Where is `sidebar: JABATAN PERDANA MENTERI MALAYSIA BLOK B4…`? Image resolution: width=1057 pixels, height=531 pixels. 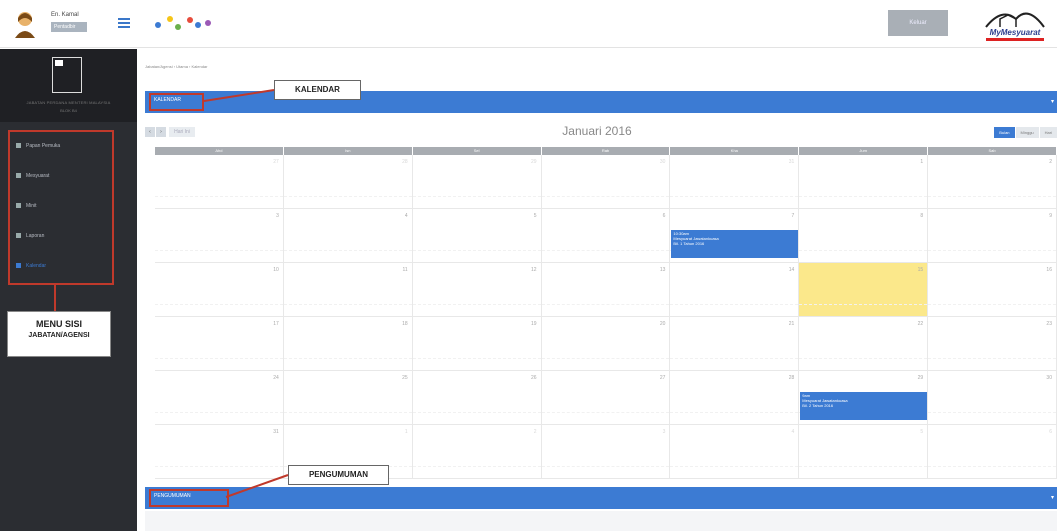
sidebar: JABATAN PERDANA MENTERI MALAYSIA BLOK B4… is located at coordinates (68, 290).